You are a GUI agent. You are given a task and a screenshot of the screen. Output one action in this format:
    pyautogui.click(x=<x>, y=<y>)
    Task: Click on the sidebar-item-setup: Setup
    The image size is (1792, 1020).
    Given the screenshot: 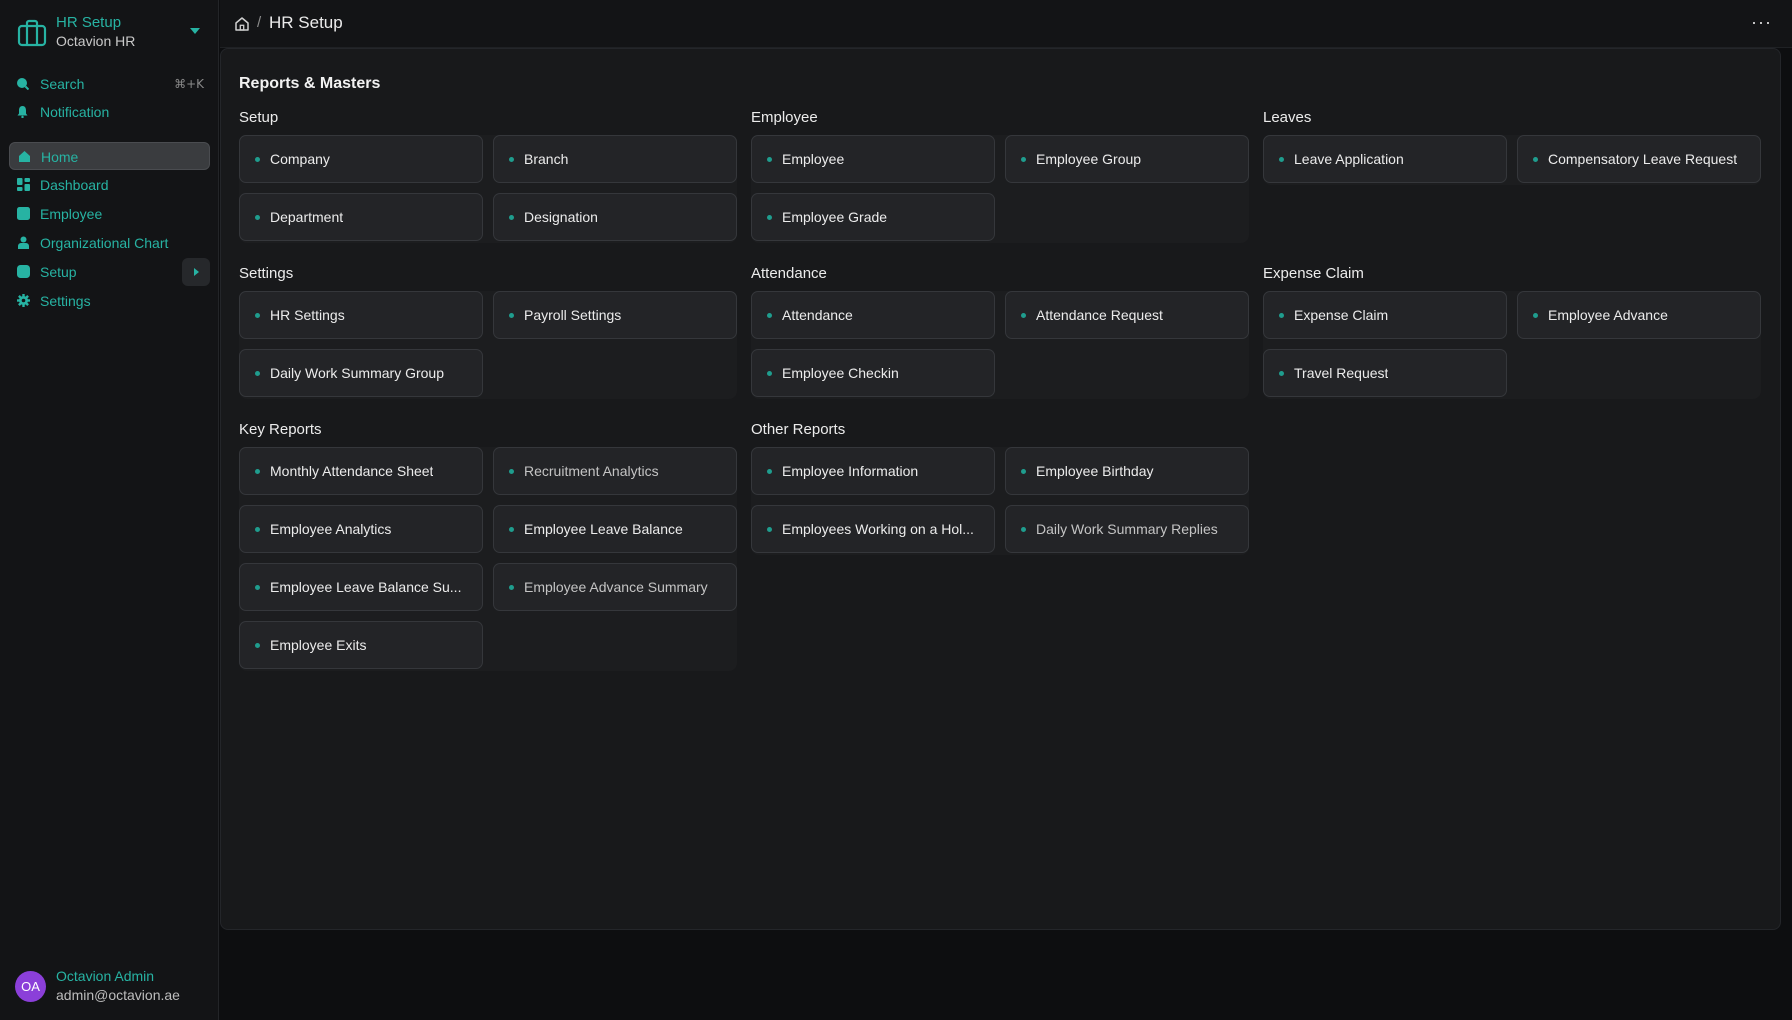 What is the action you would take?
    pyautogui.click(x=109, y=272)
    